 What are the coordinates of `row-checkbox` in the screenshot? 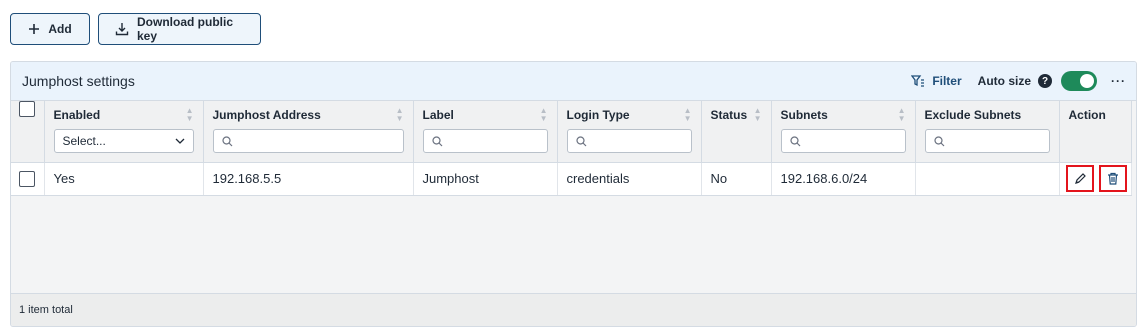 It's located at (27, 178).